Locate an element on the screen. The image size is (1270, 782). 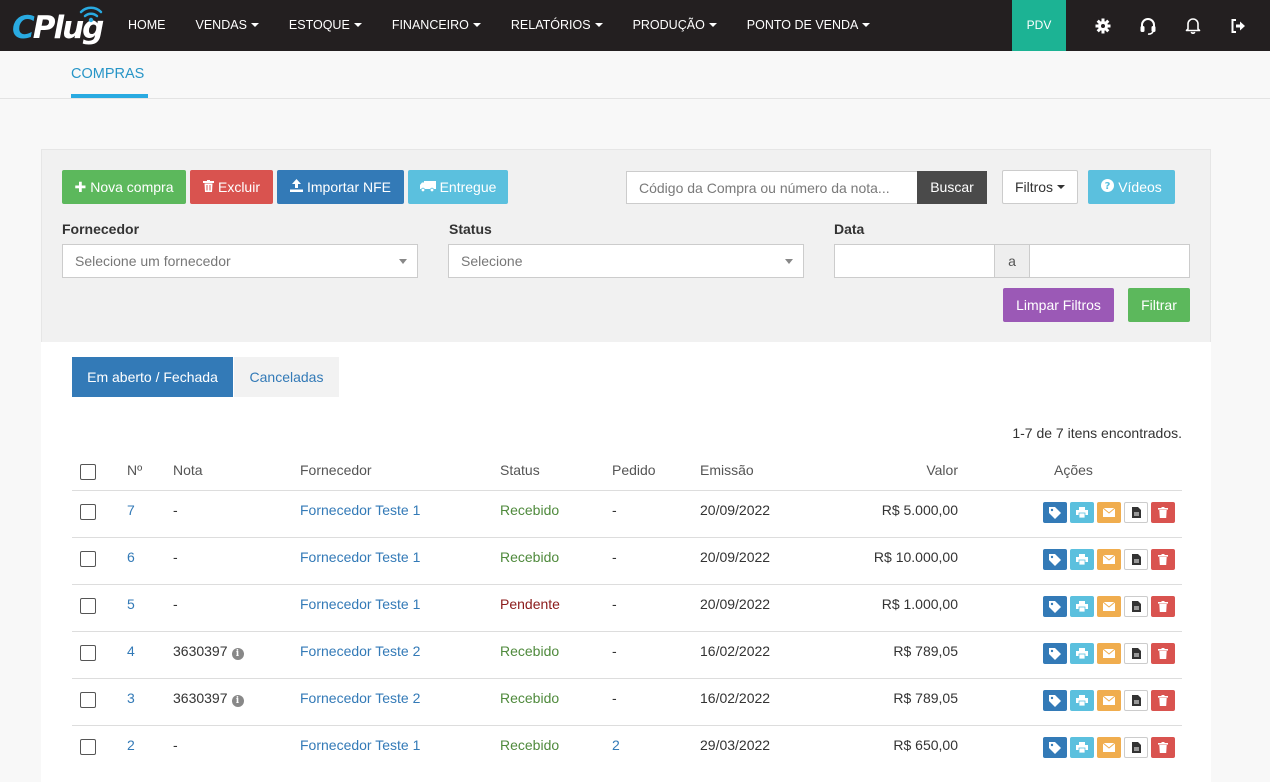
header-number: Nº is located at coordinates (134, 470).